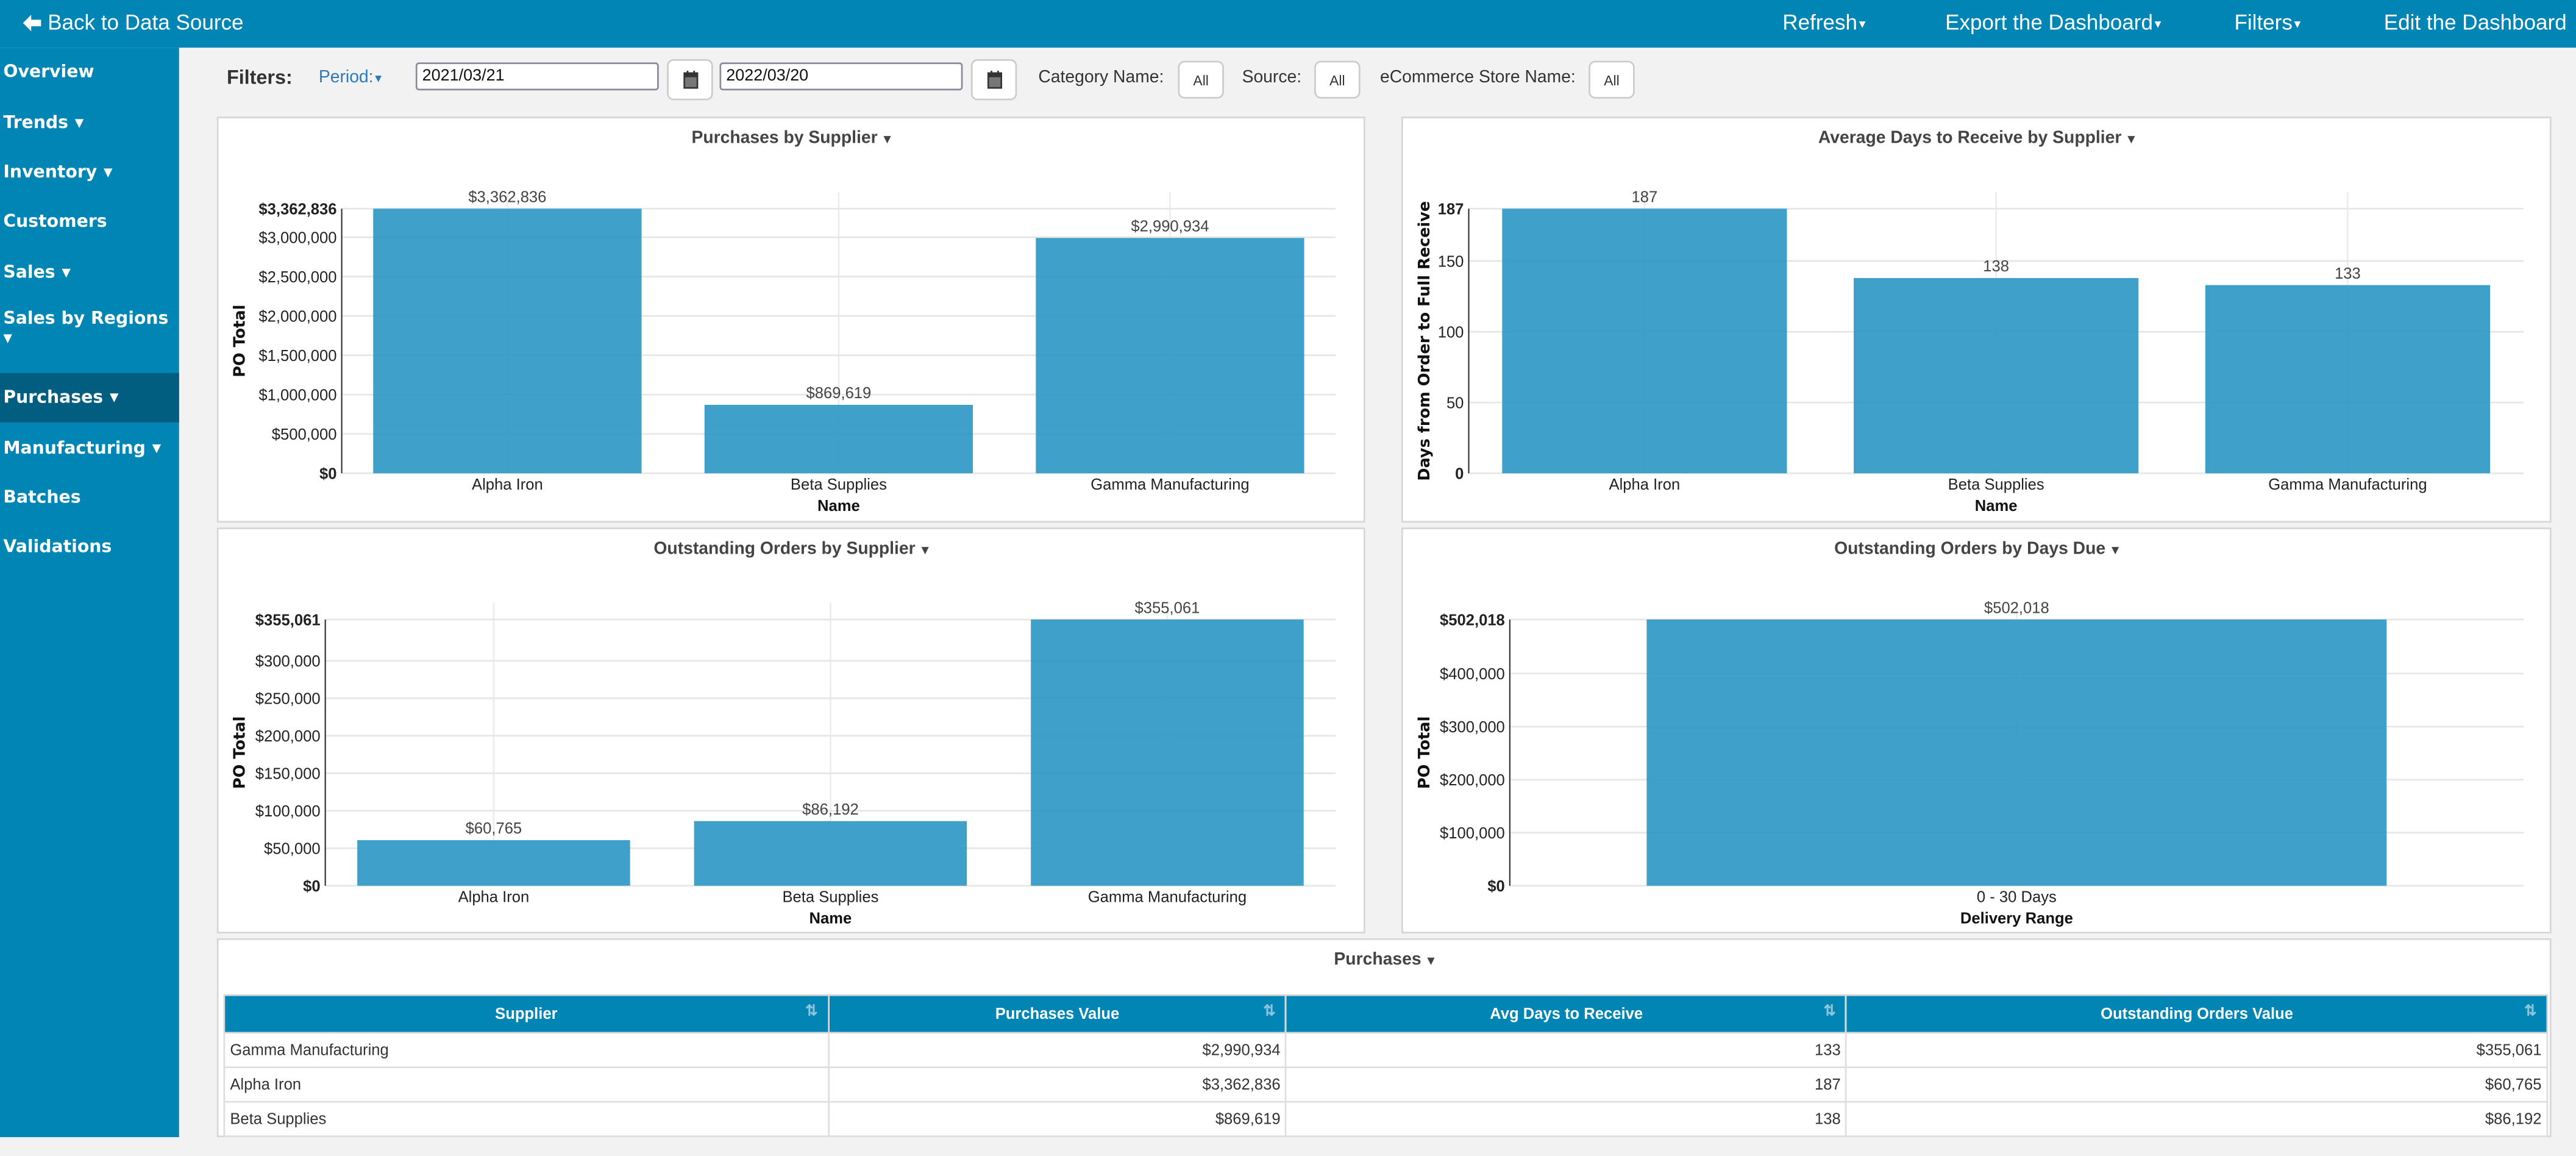 Image resolution: width=2576 pixels, height=1156 pixels. What do you see at coordinates (1057, 1084) in the screenshot?
I see `purchases-value-cell: $3,362,836` at bounding box center [1057, 1084].